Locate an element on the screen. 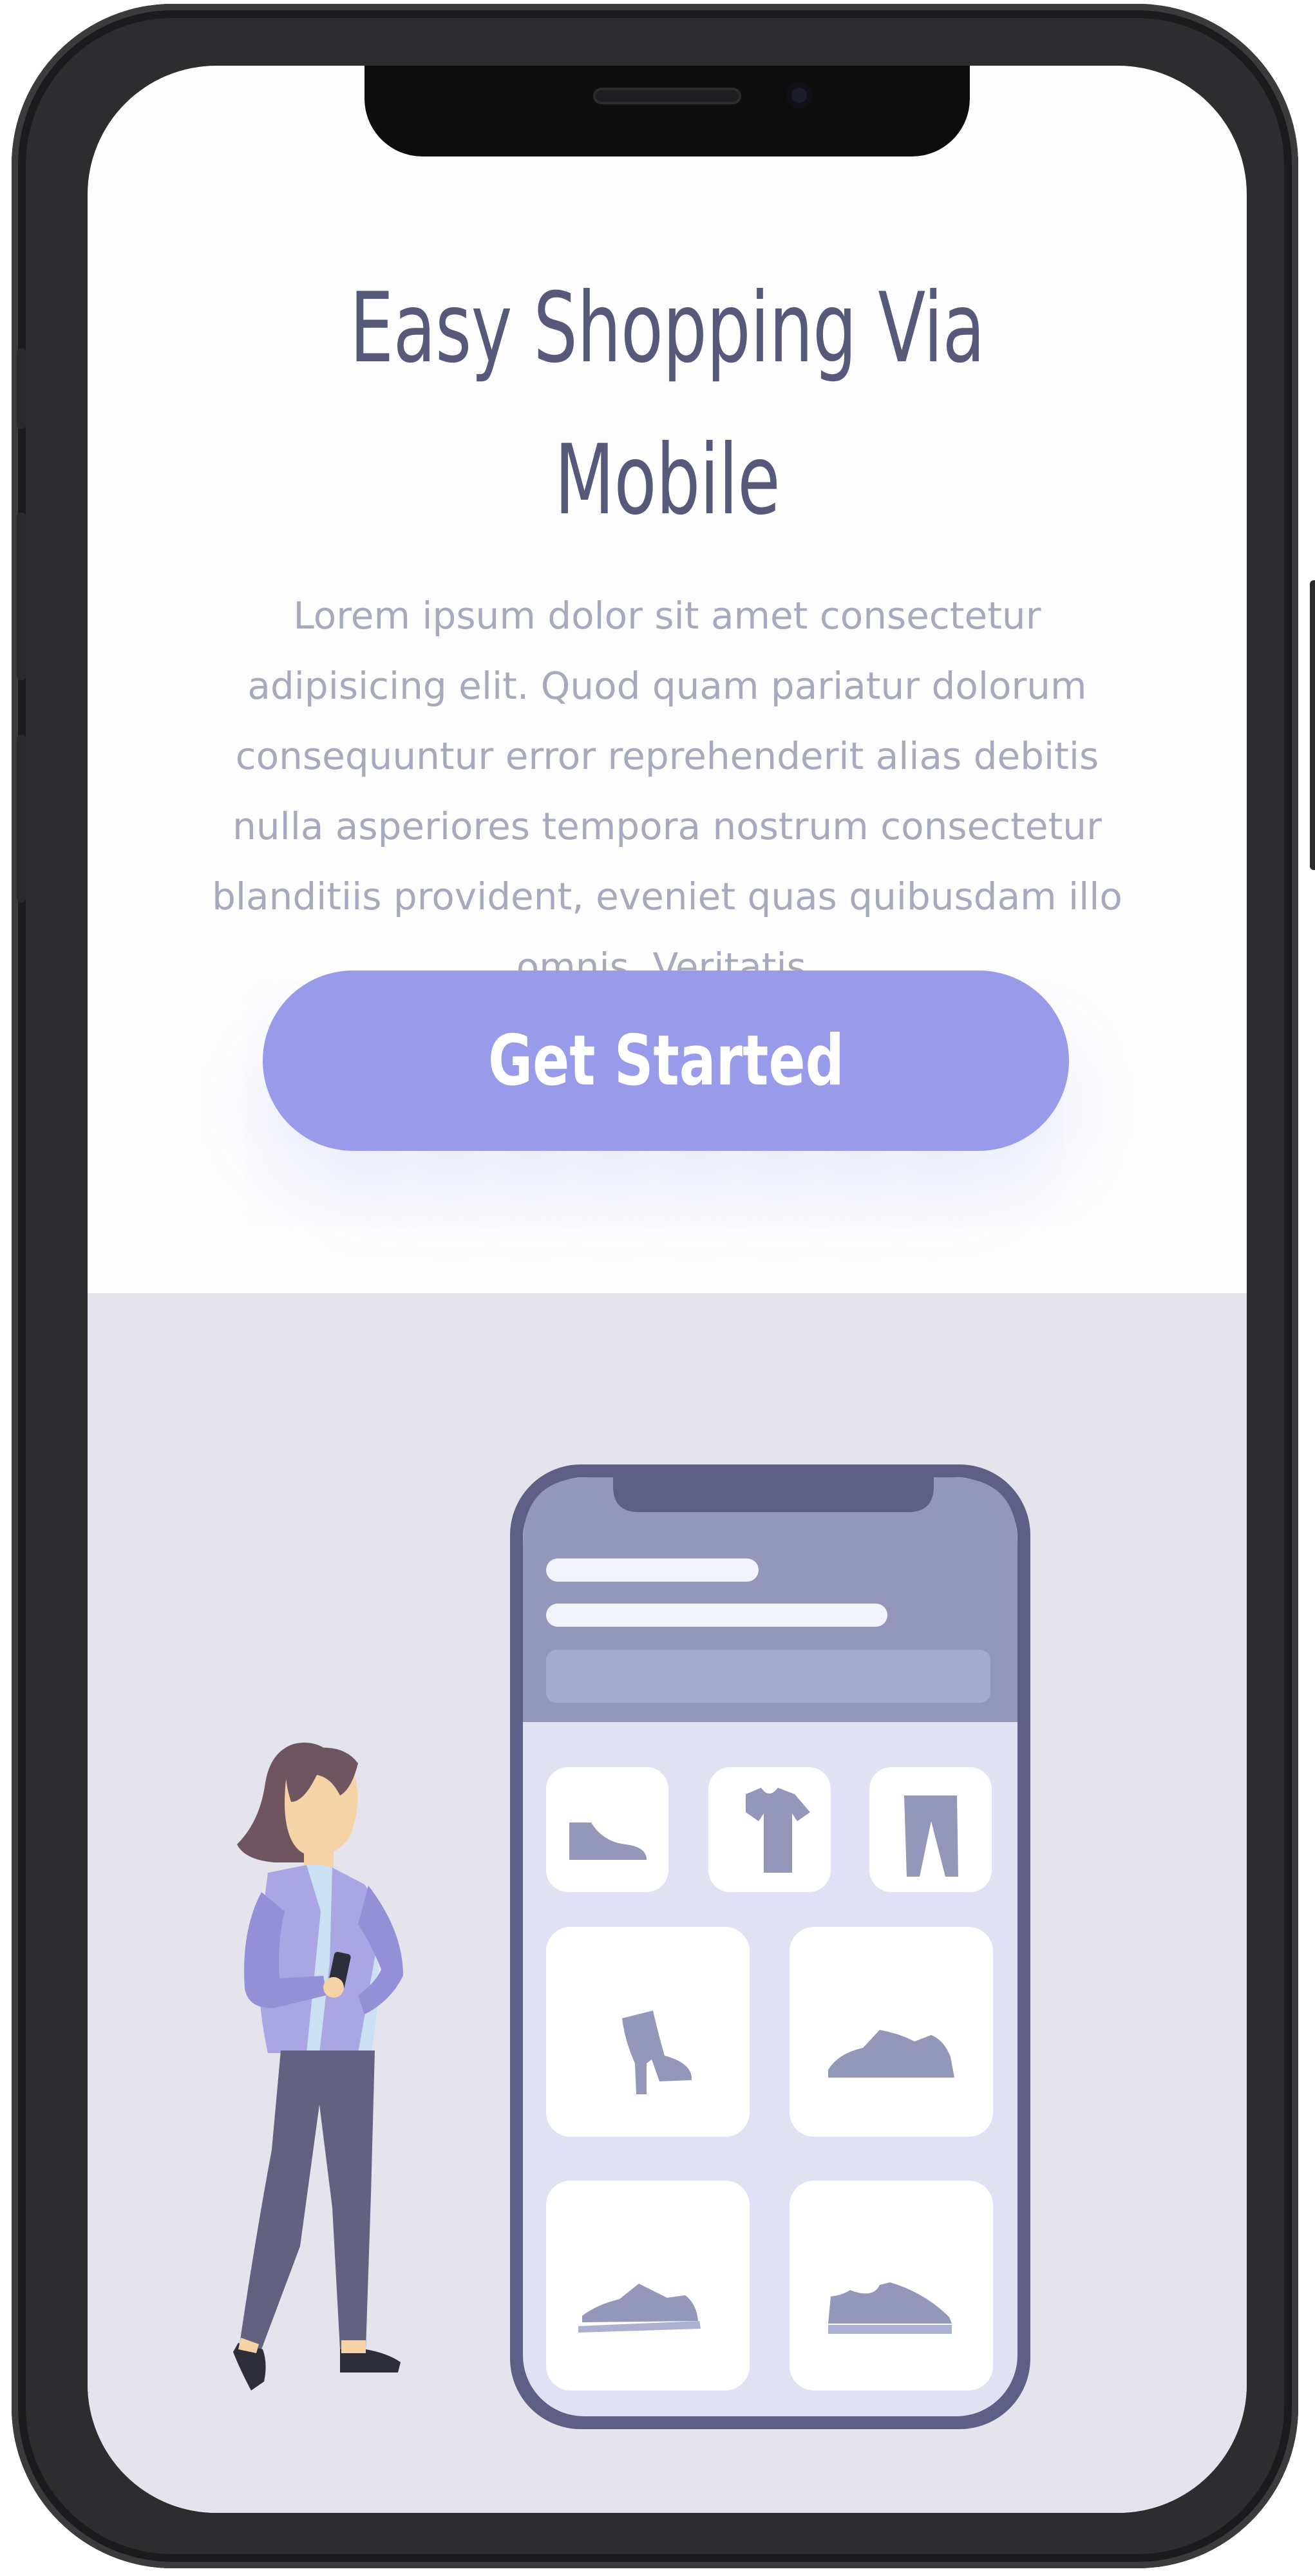  get-started-button: Get Started is located at coordinates (666, 1061).